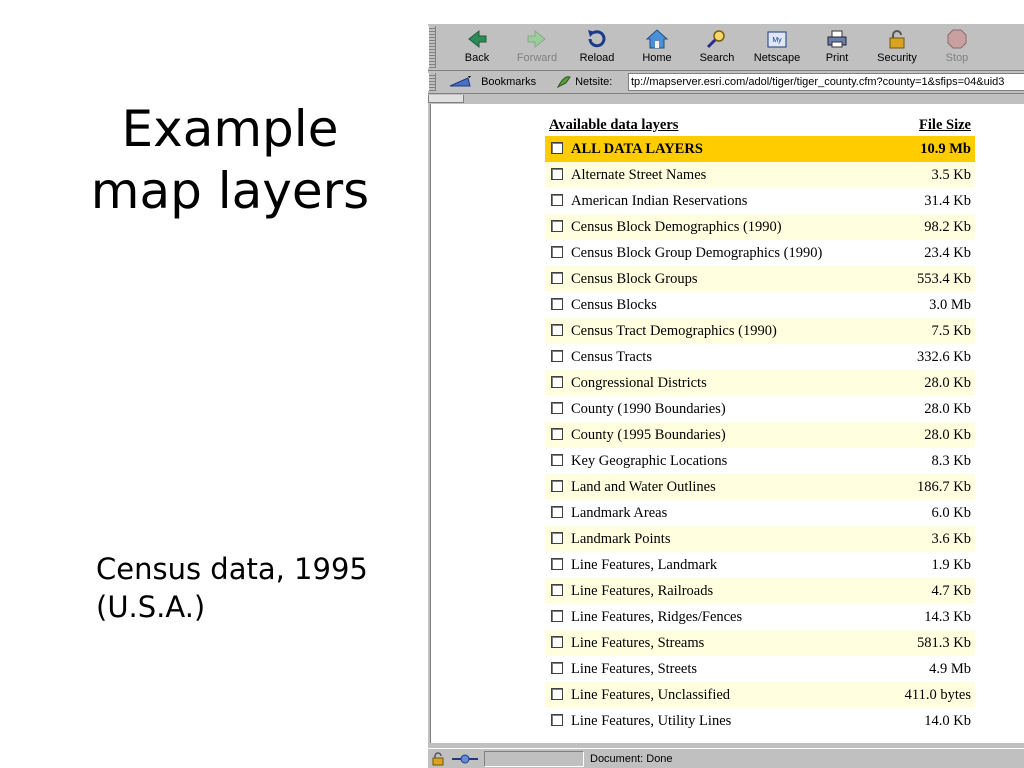  I want to click on reload-icon, so click(597, 39).